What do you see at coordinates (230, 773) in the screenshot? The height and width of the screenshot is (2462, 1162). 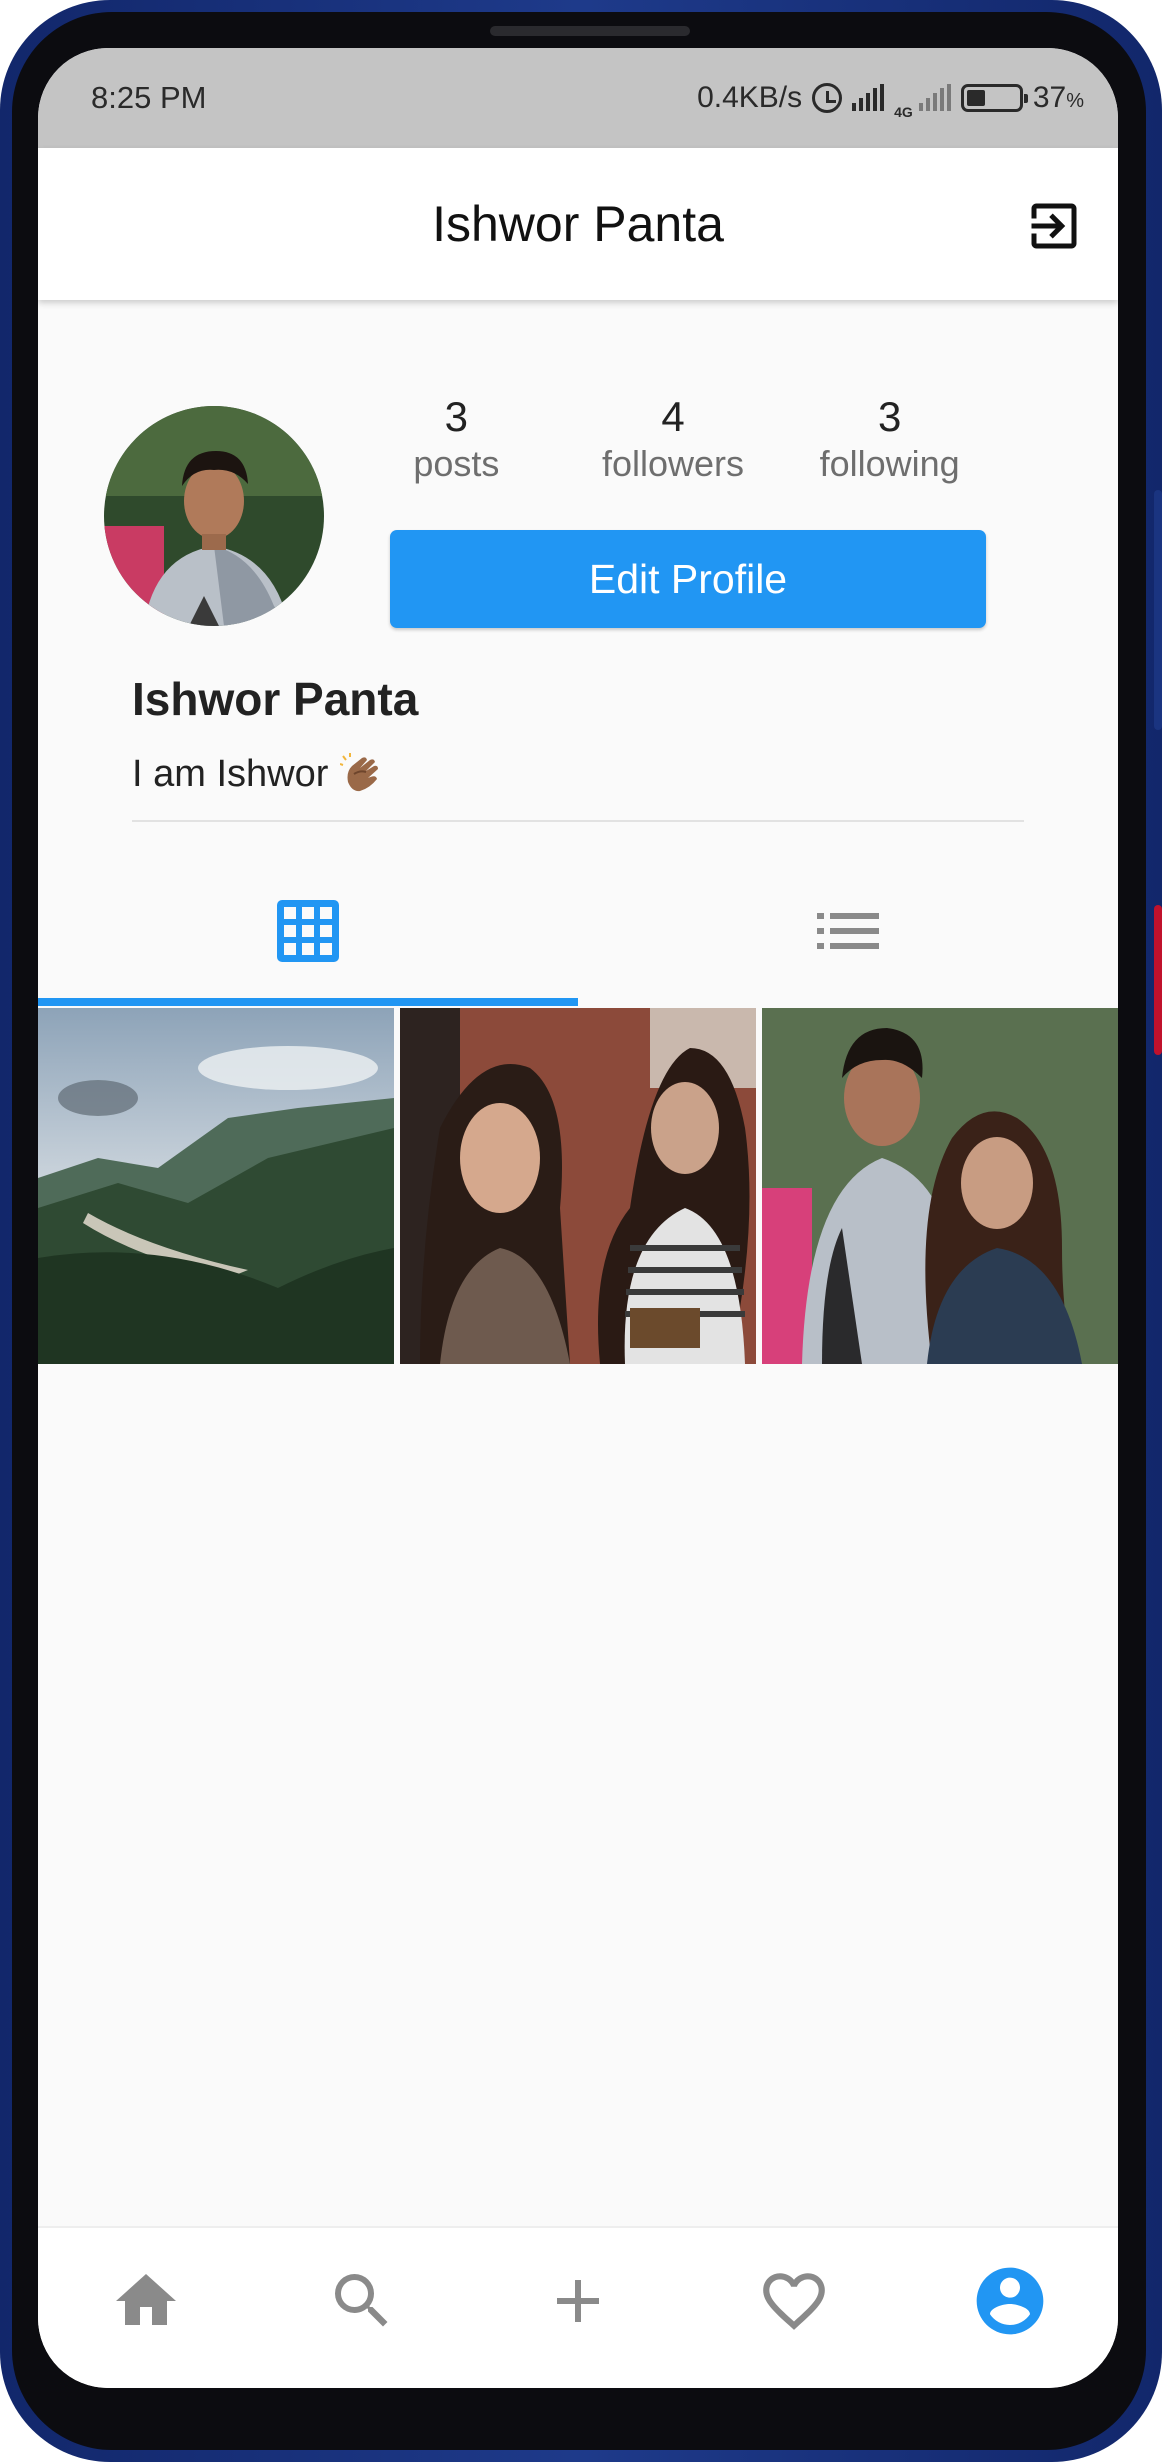 I see `bio-text: I am Ishwor` at bounding box center [230, 773].